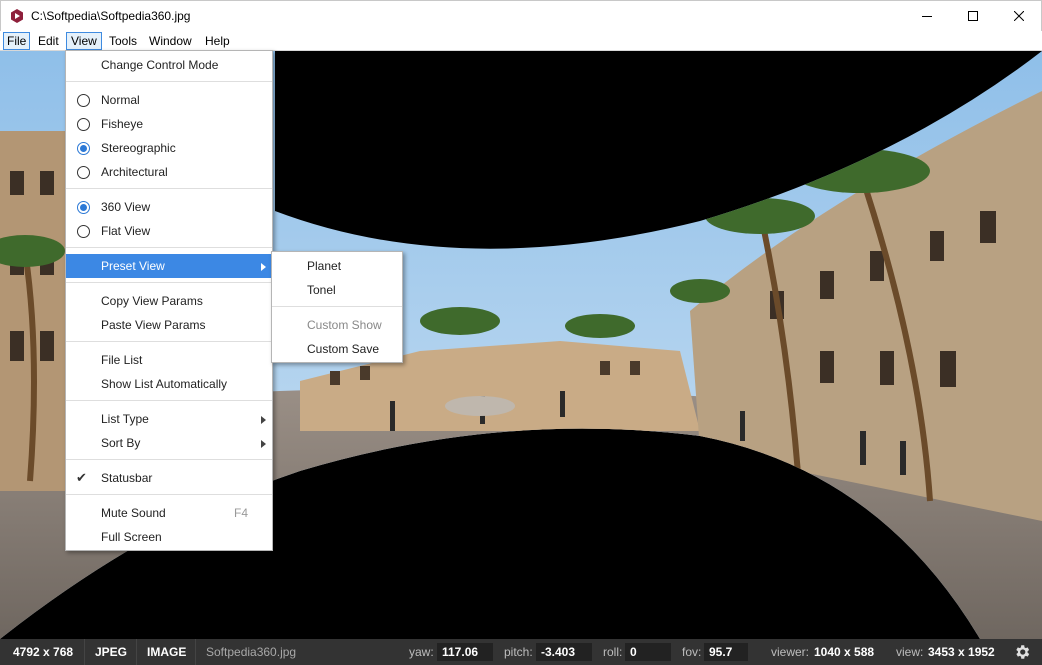 The image size is (1042, 665). Describe the element at coordinates (251, 652) in the screenshot. I see `file-name: Softpedia360.jpg` at that location.